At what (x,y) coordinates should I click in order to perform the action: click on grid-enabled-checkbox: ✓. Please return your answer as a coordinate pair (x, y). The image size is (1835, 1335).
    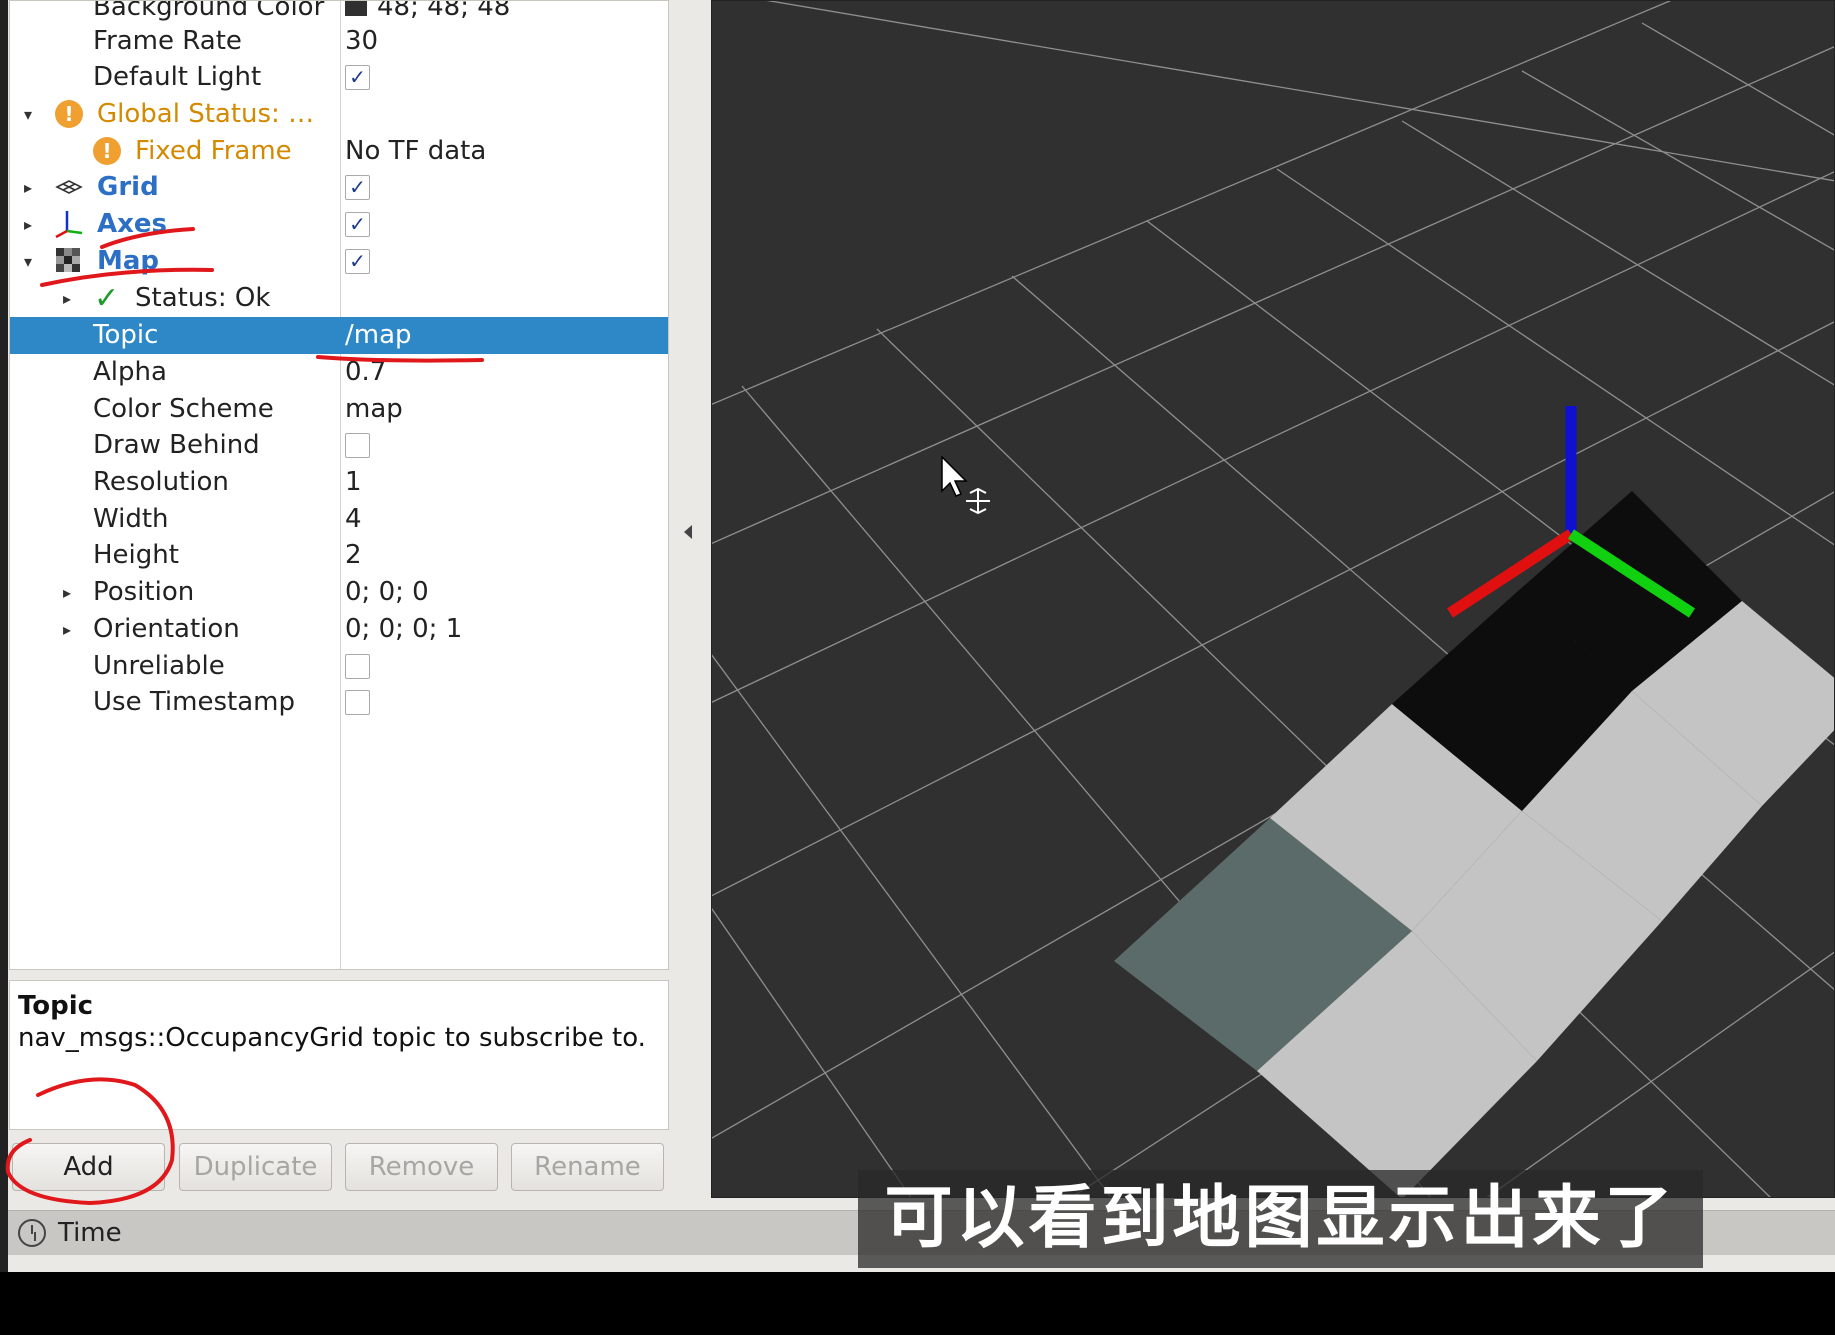
    Looking at the image, I should click on (357, 187).